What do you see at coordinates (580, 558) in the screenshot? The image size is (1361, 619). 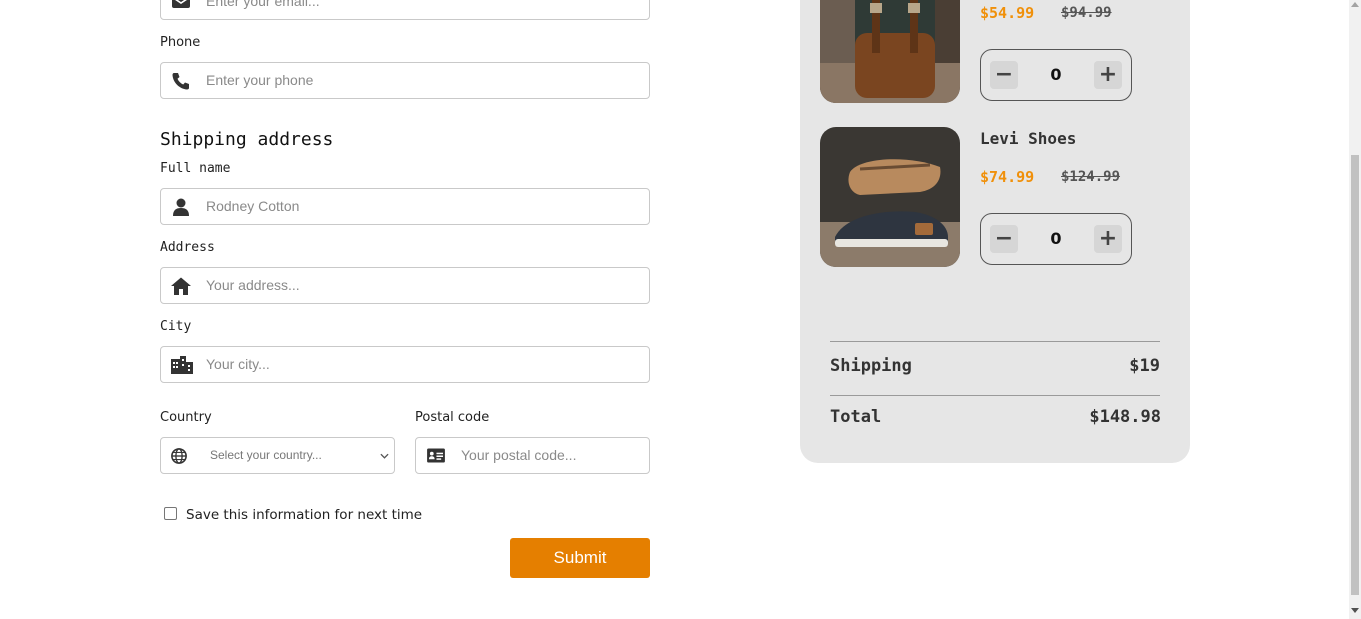 I see `submit-button: Submit` at bounding box center [580, 558].